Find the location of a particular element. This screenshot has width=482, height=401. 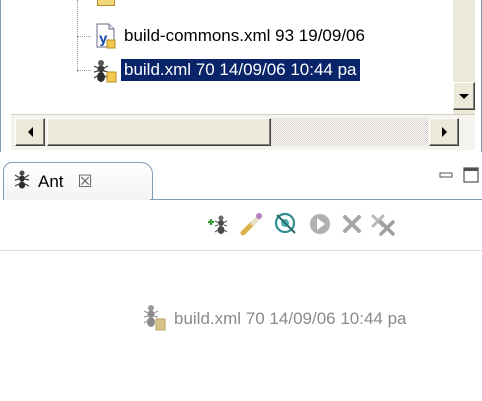

run-target-button is located at coordinates (320, 224).